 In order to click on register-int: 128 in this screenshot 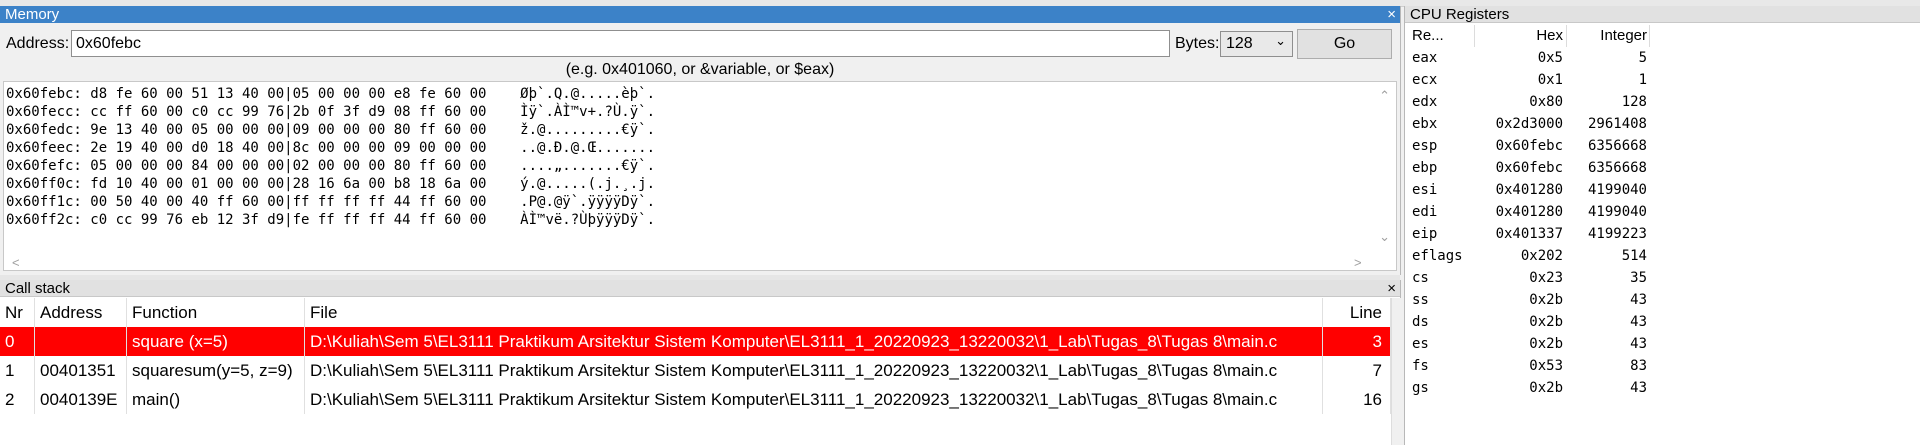, I will do `click(1634, 102)`.